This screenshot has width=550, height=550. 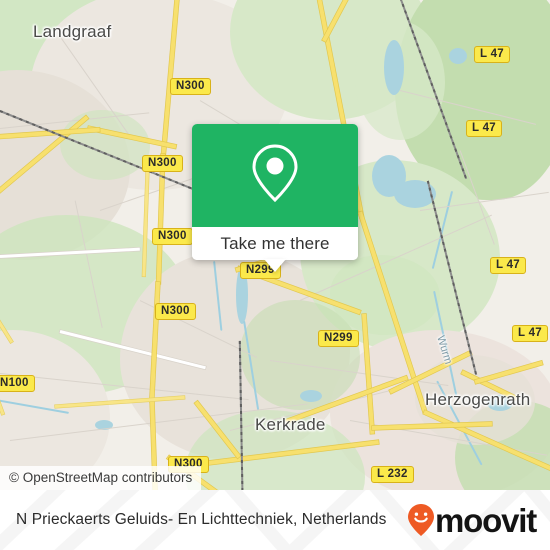 I want to click on map-label-kerkrade: Kerkrade, so click(x=290, y=424).